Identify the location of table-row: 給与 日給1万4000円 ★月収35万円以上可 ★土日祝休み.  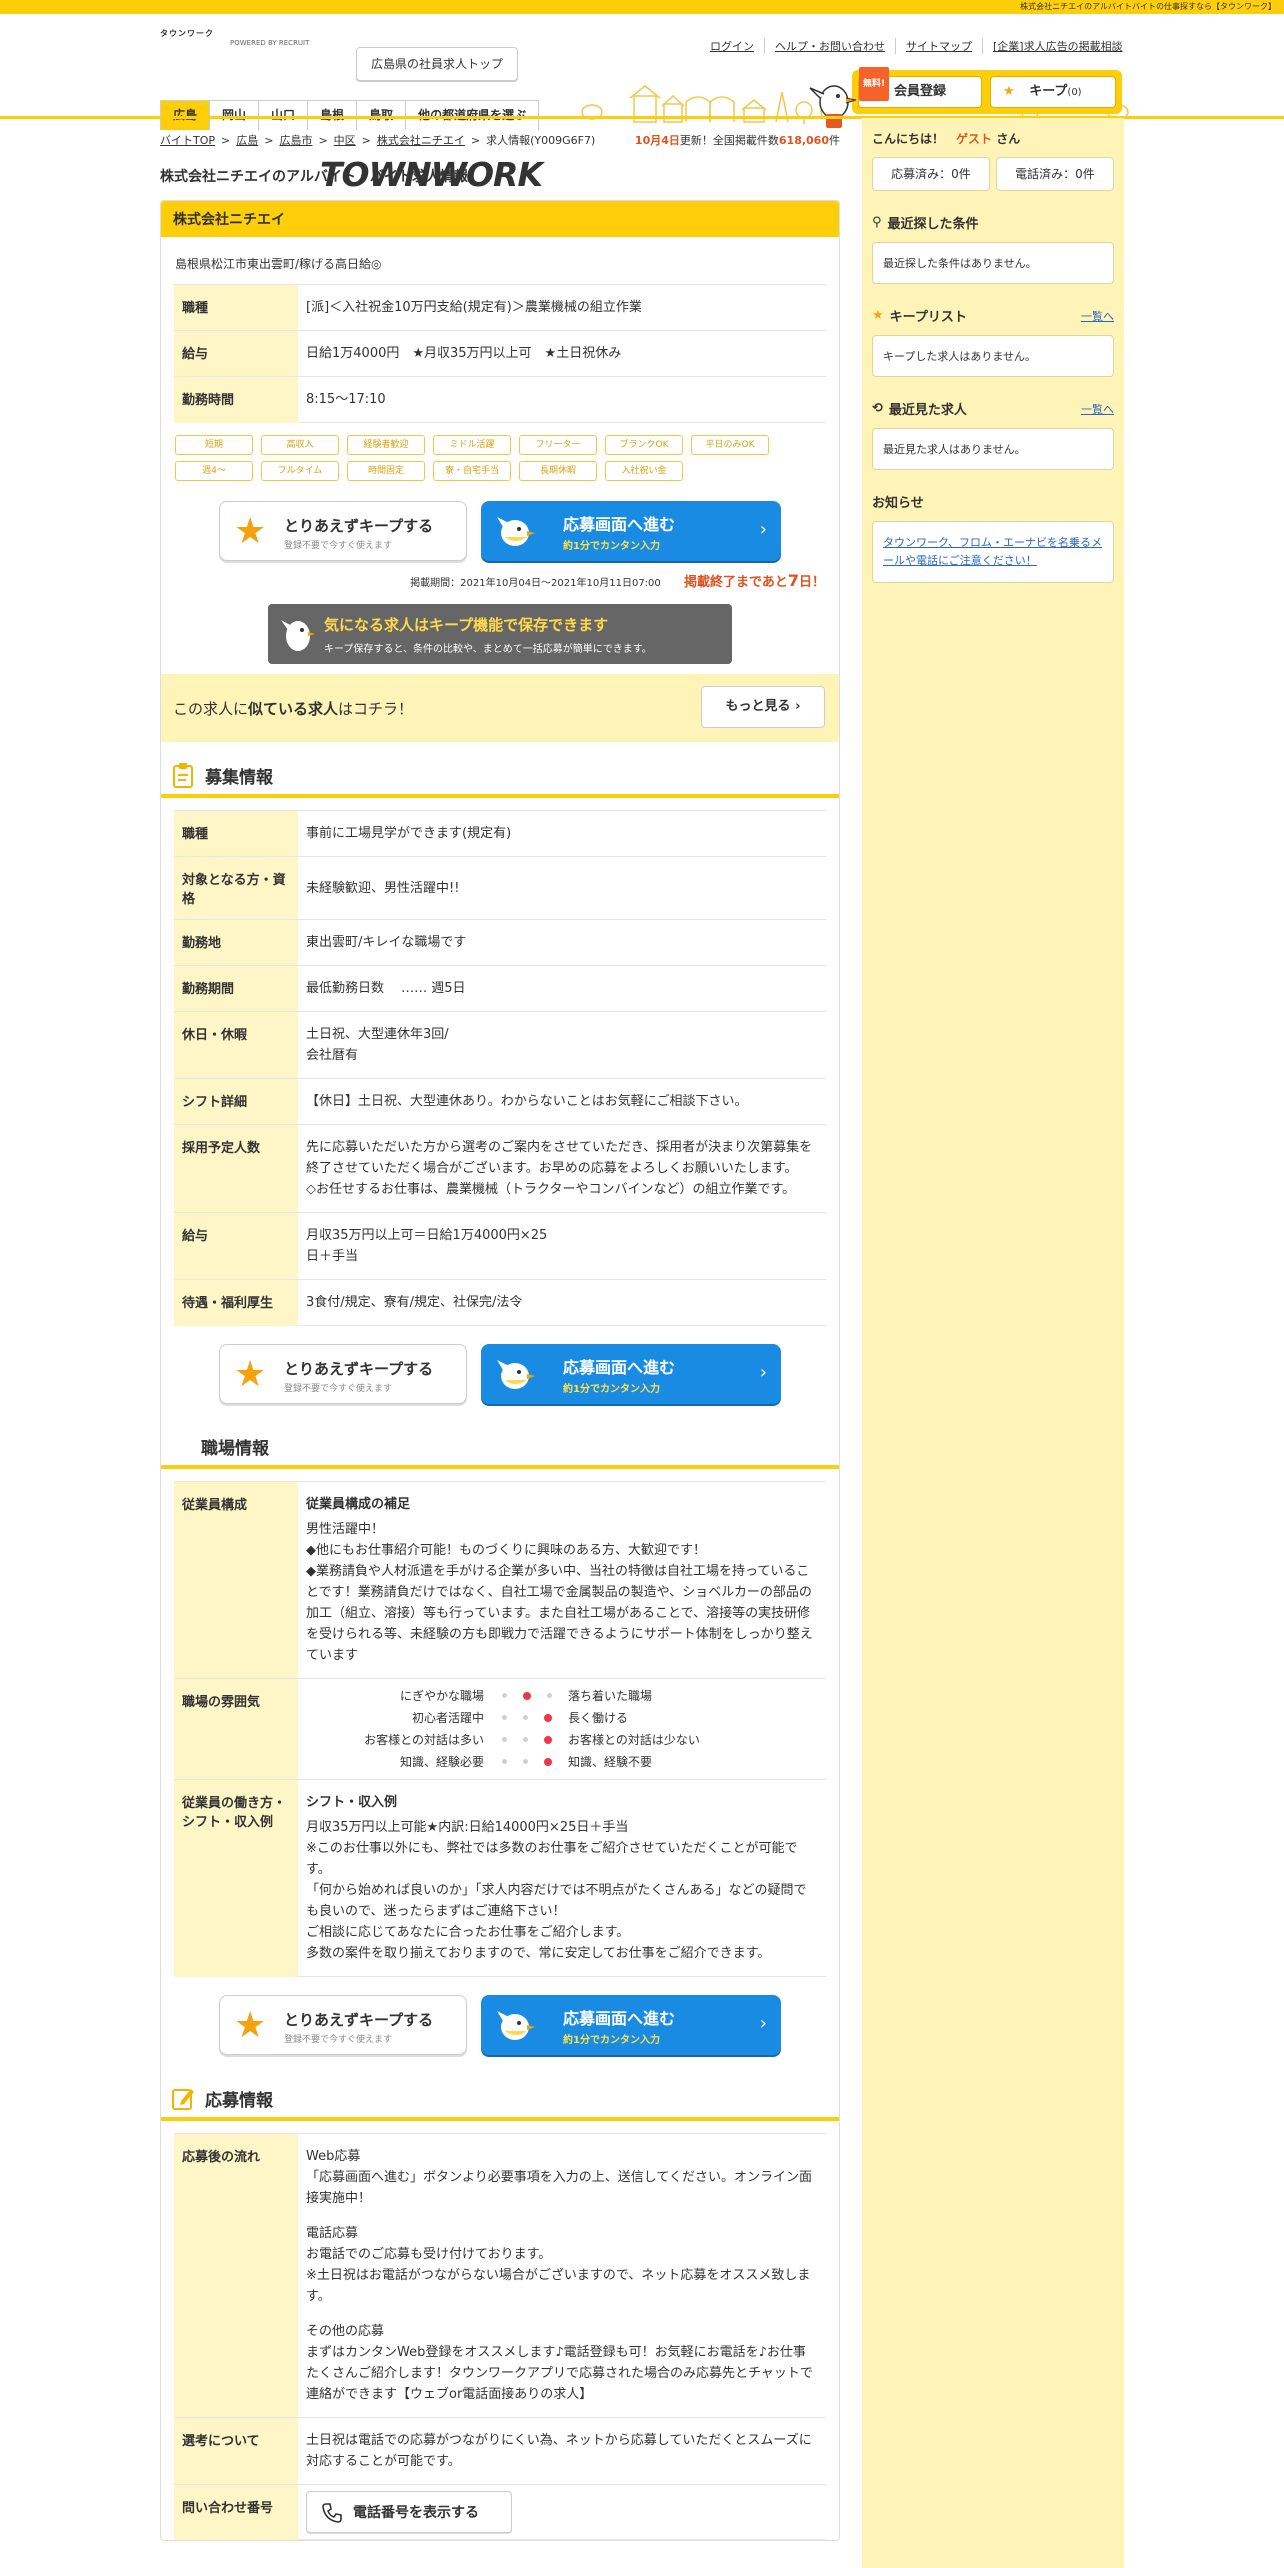
(500, 353).